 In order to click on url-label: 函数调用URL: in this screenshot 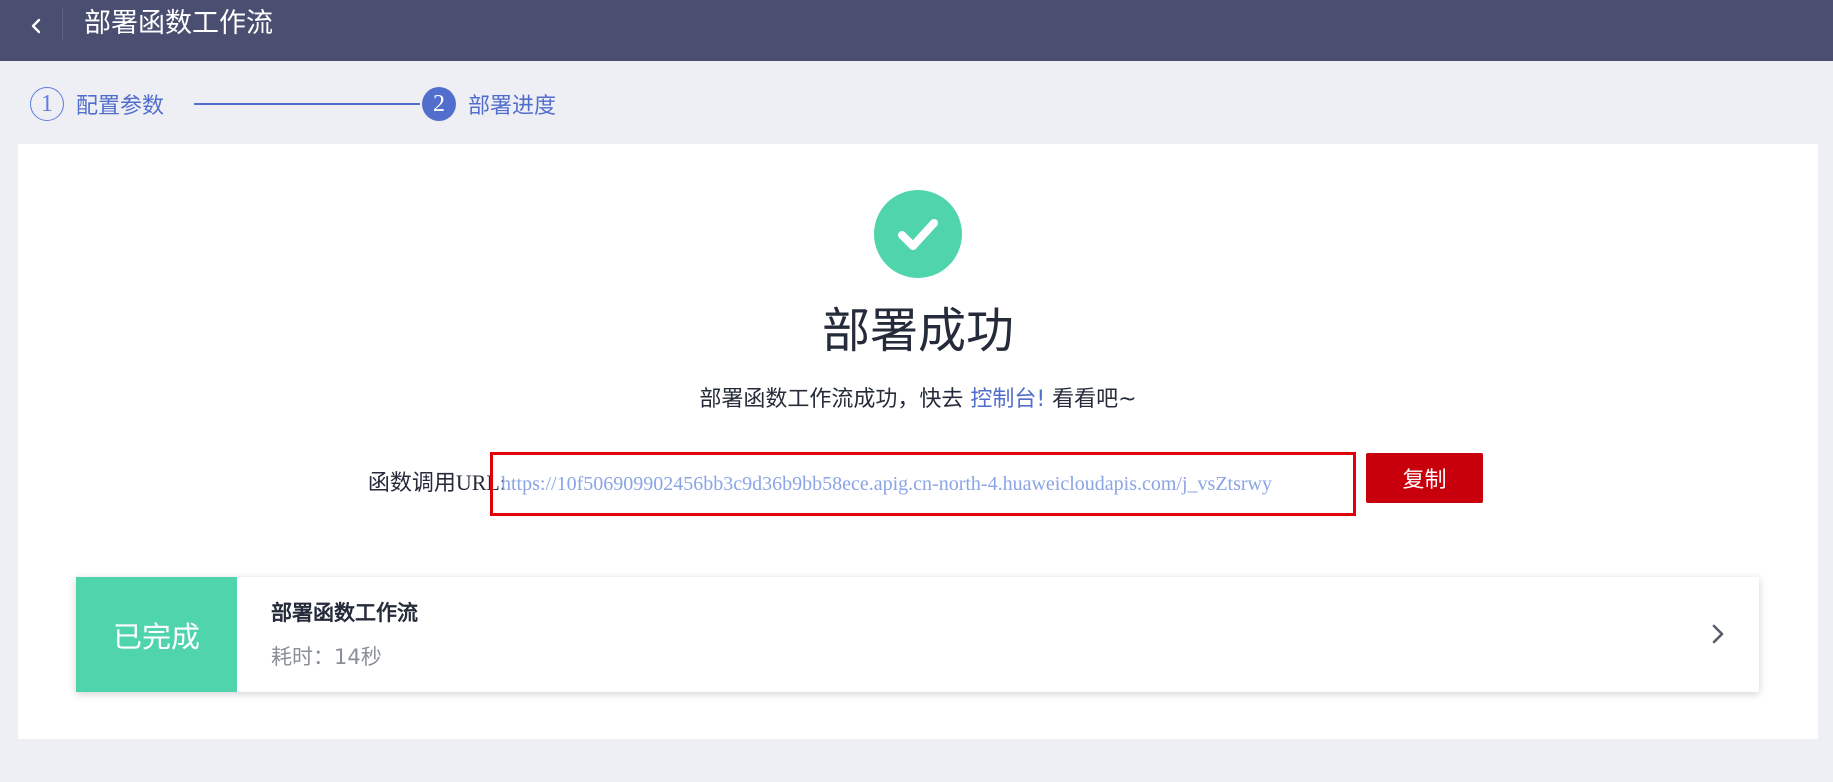, I will do `click(436, 482)`.